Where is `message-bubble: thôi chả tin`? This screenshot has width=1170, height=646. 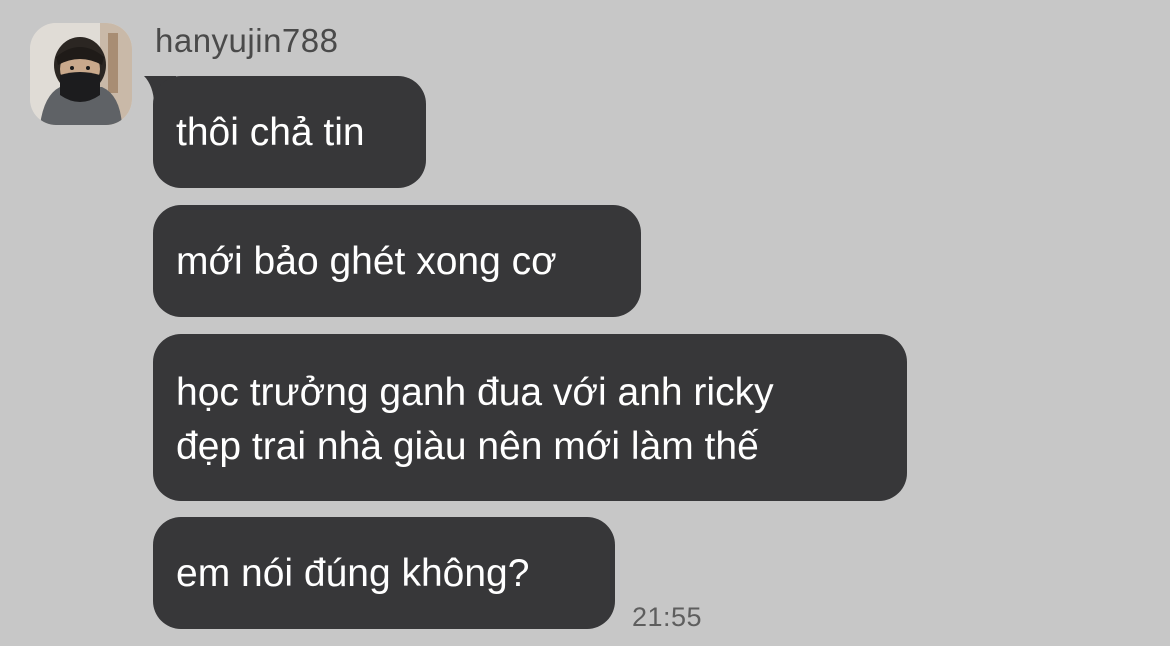
message-bubble: thôi chả tin is located at coordinates (289, 132).